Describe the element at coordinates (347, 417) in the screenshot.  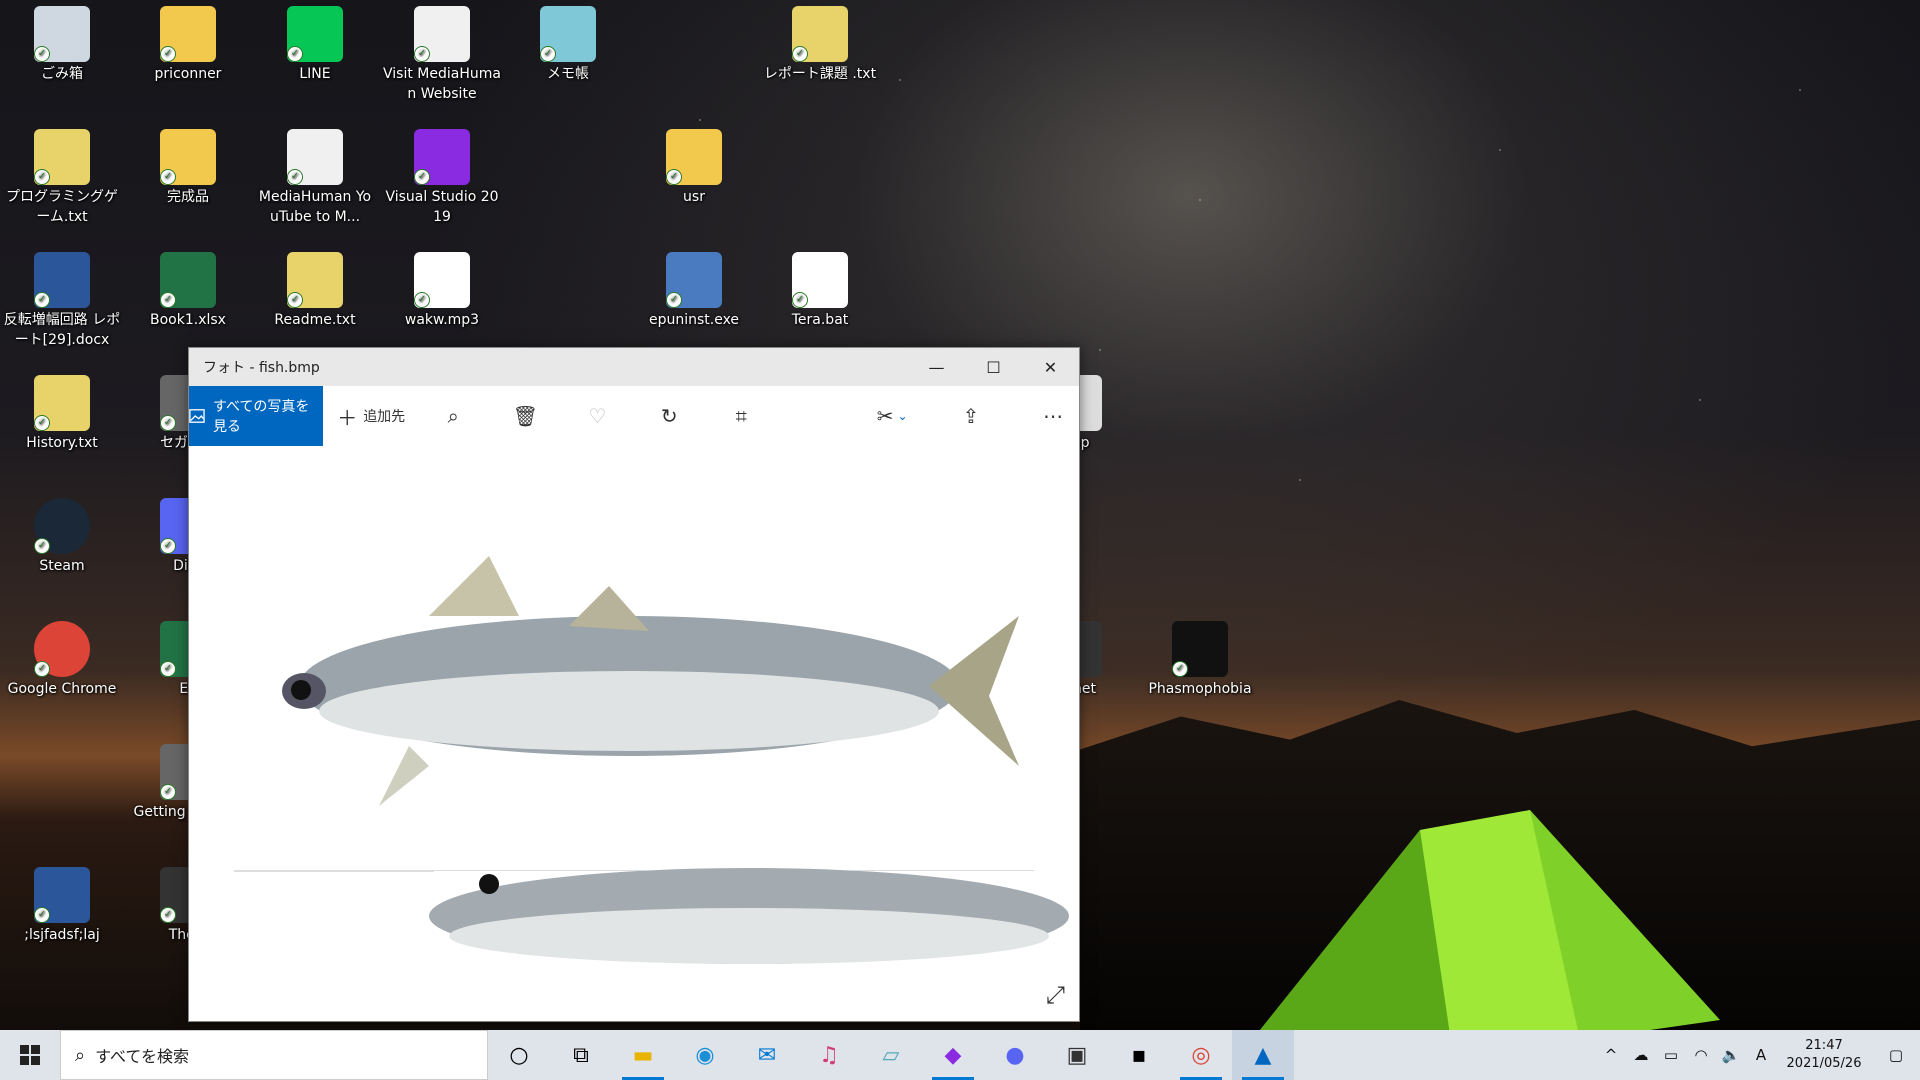
I see `plus-icon: ＋` at that location.